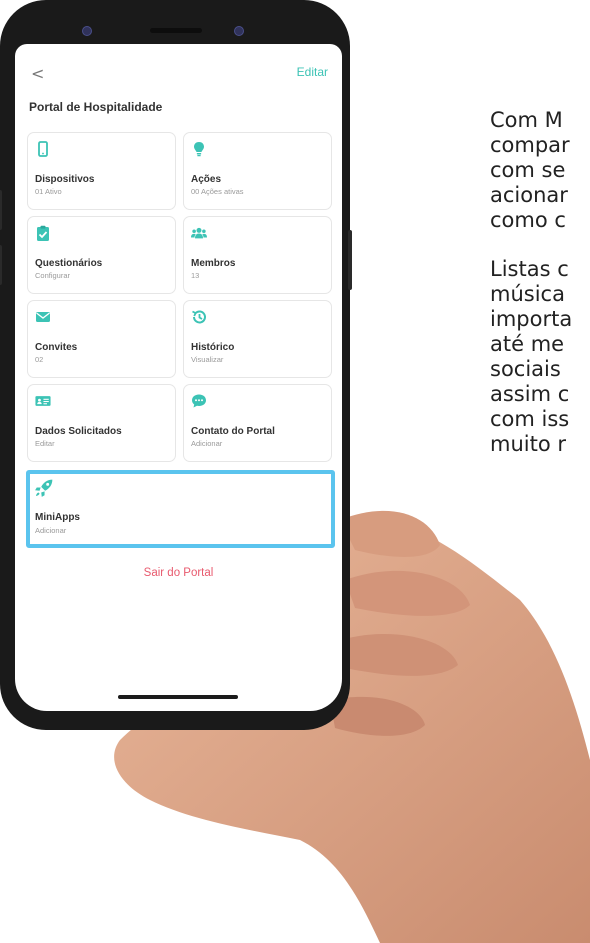 The image size is (590, 943). Describe the element at coordinates (178, 697) in the screenshot. I see `home-indicator` at that location.